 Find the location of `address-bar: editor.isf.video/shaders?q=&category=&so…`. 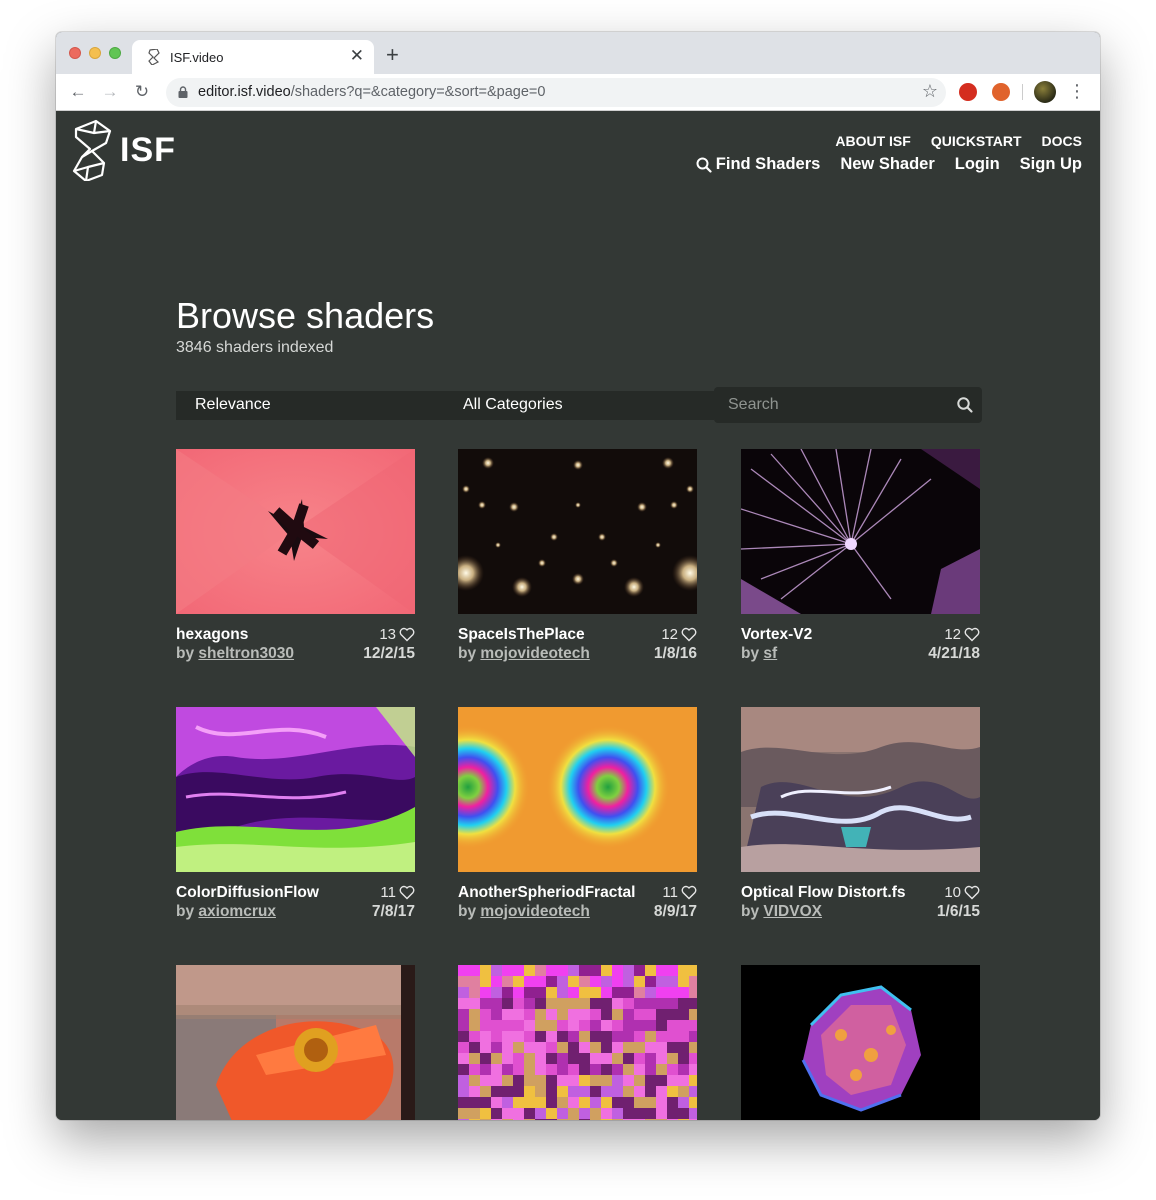

address-bar: editor.isf.video/shaders?q=&category=&so… is located at coordinates (556, 92).